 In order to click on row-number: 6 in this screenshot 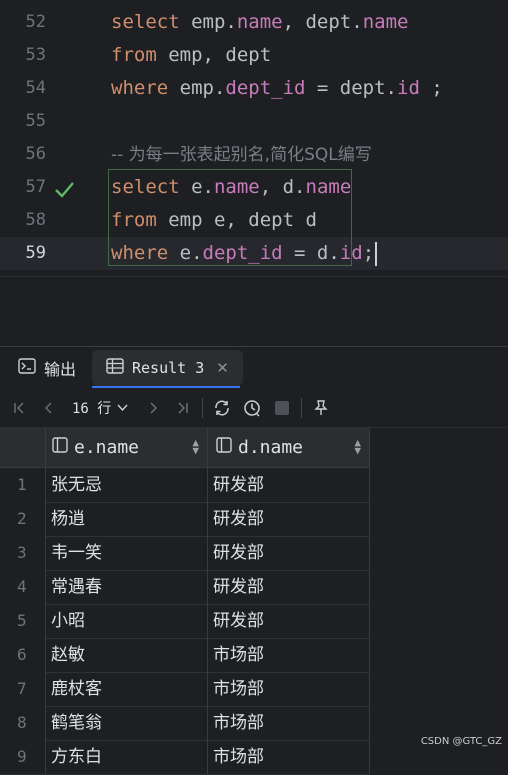, I will do `click(23, 655)`.